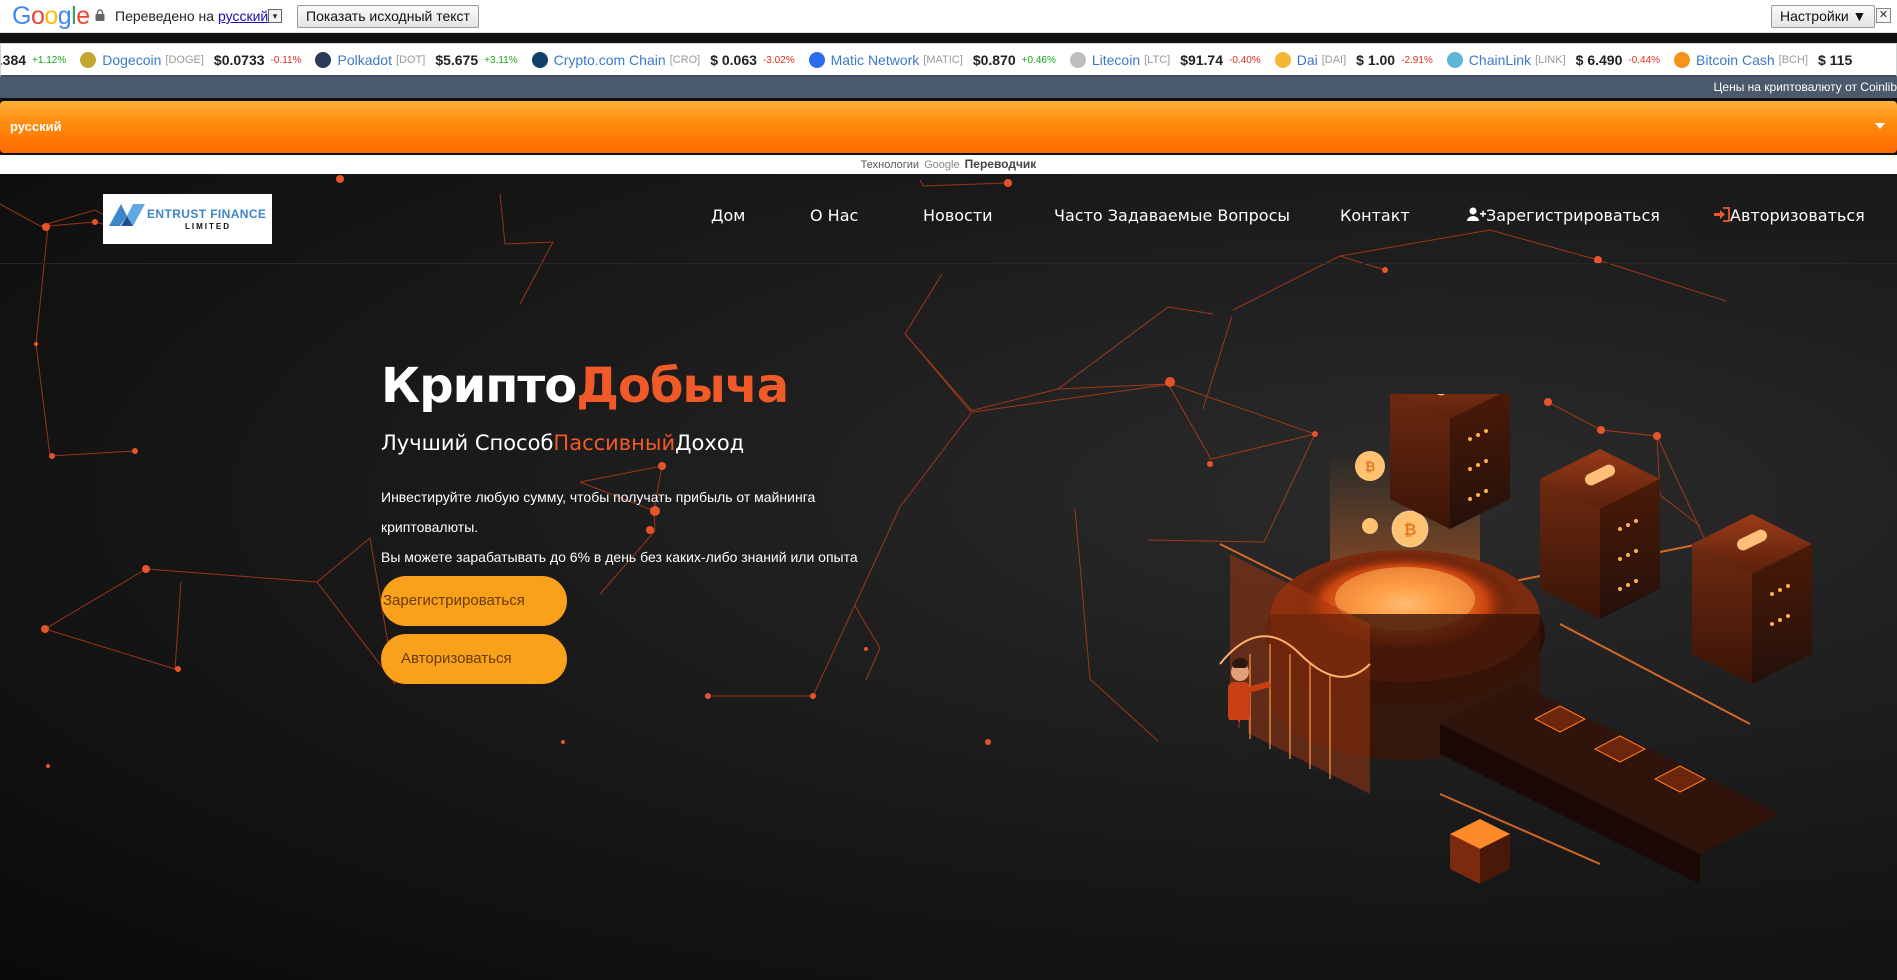  I want to click on powered-by-google-translate: Технологии Google Переводчик, so click(948, 164).